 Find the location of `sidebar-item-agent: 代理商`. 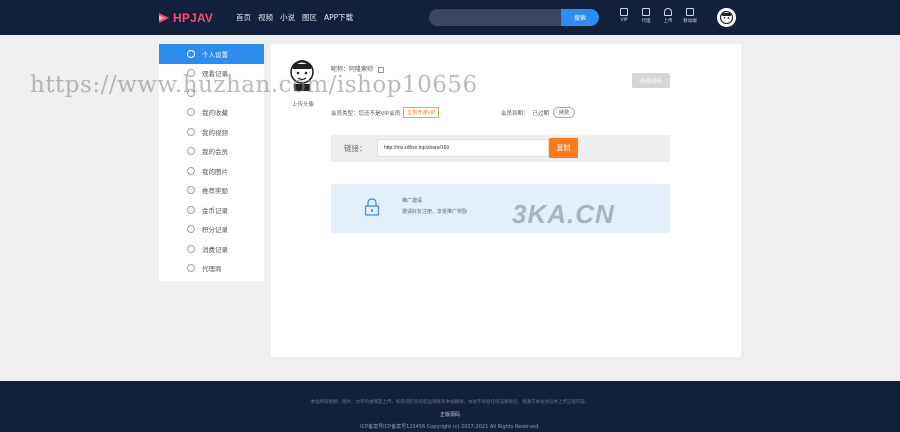

sidebar-item-agent: 代理商 is located at coordinates (211, 269).